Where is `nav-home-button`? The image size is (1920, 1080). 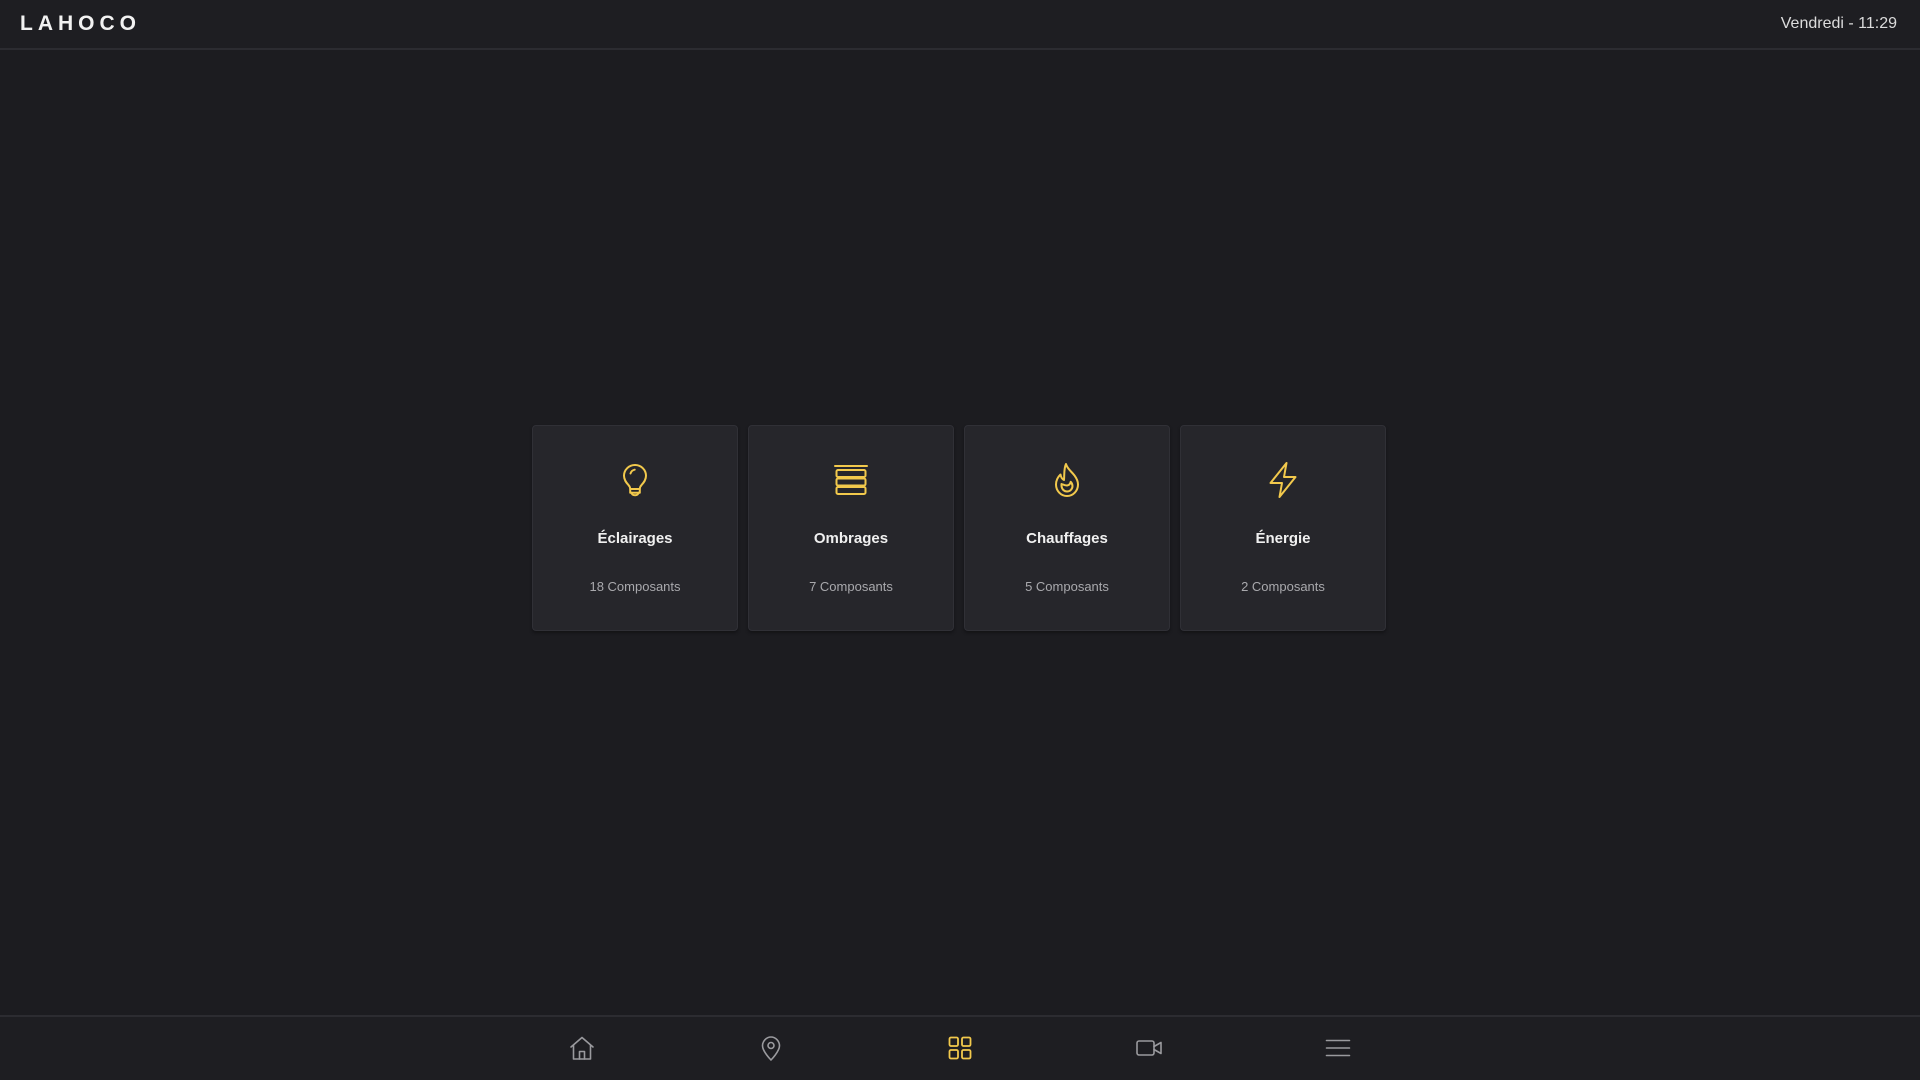 nav-home-button is located at coordinates (582, 1048).